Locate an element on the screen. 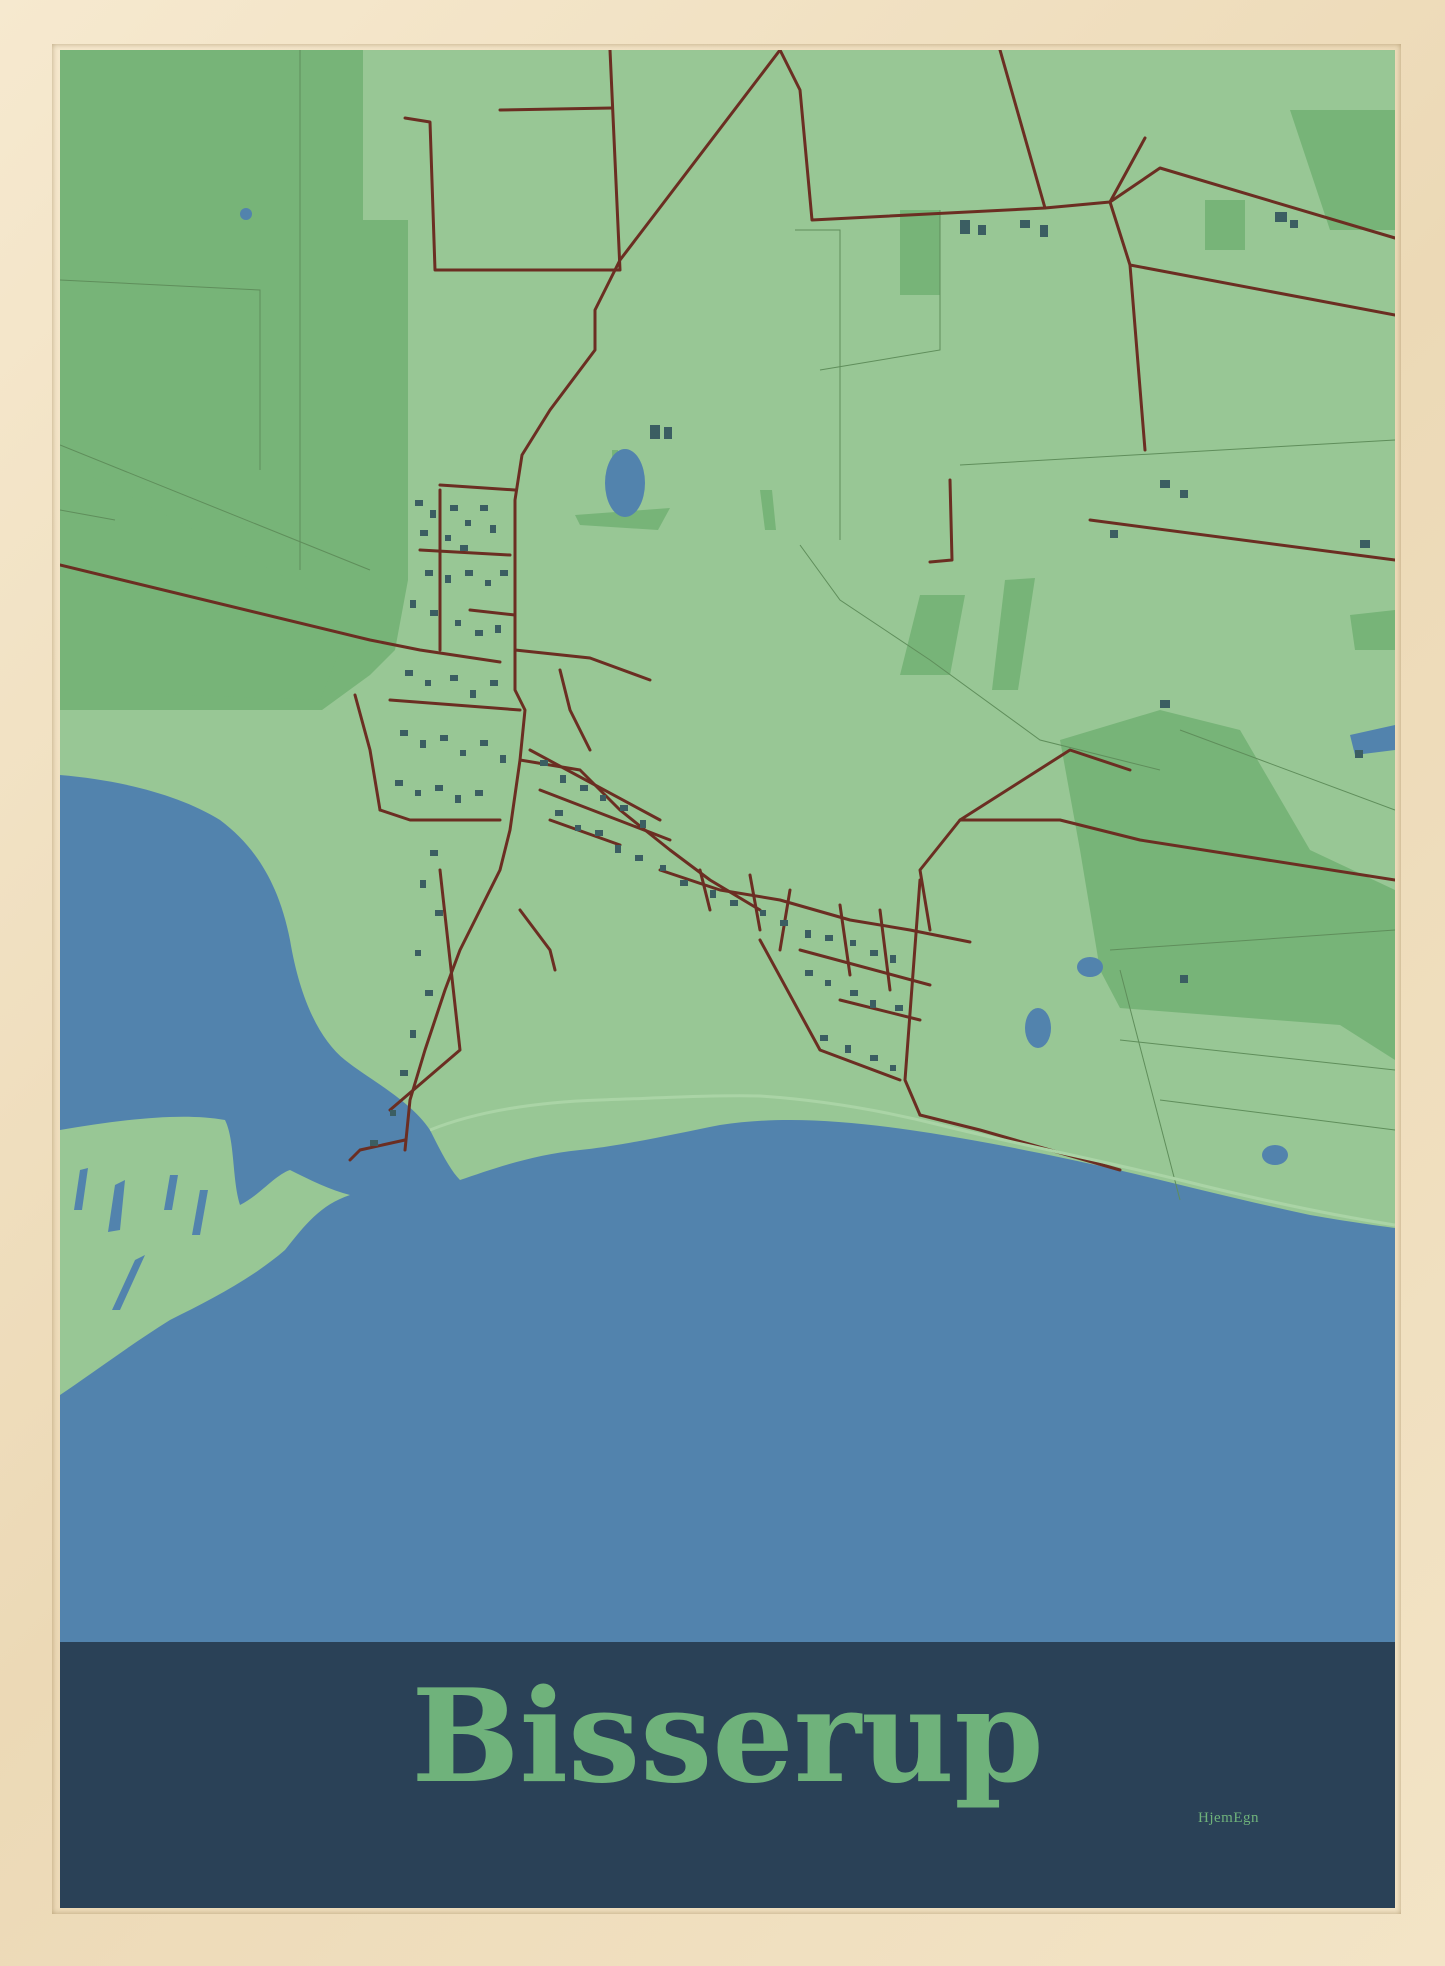 The image size is (1445, 1966). small-woodland is located at coordinates (920, 252).